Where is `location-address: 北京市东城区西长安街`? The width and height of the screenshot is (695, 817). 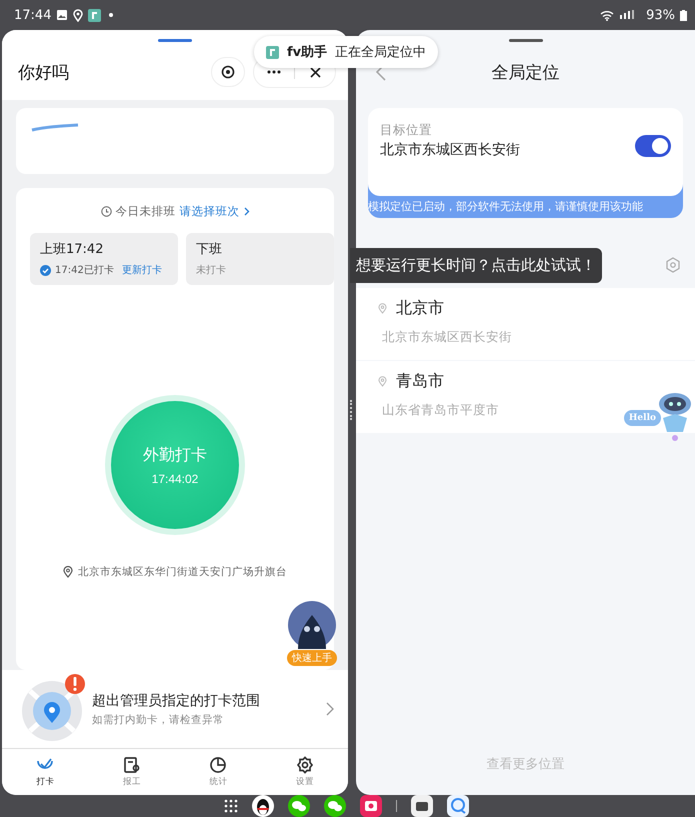
location-address: 北京市东城区西长安街 is located at coordinates (447, 337).